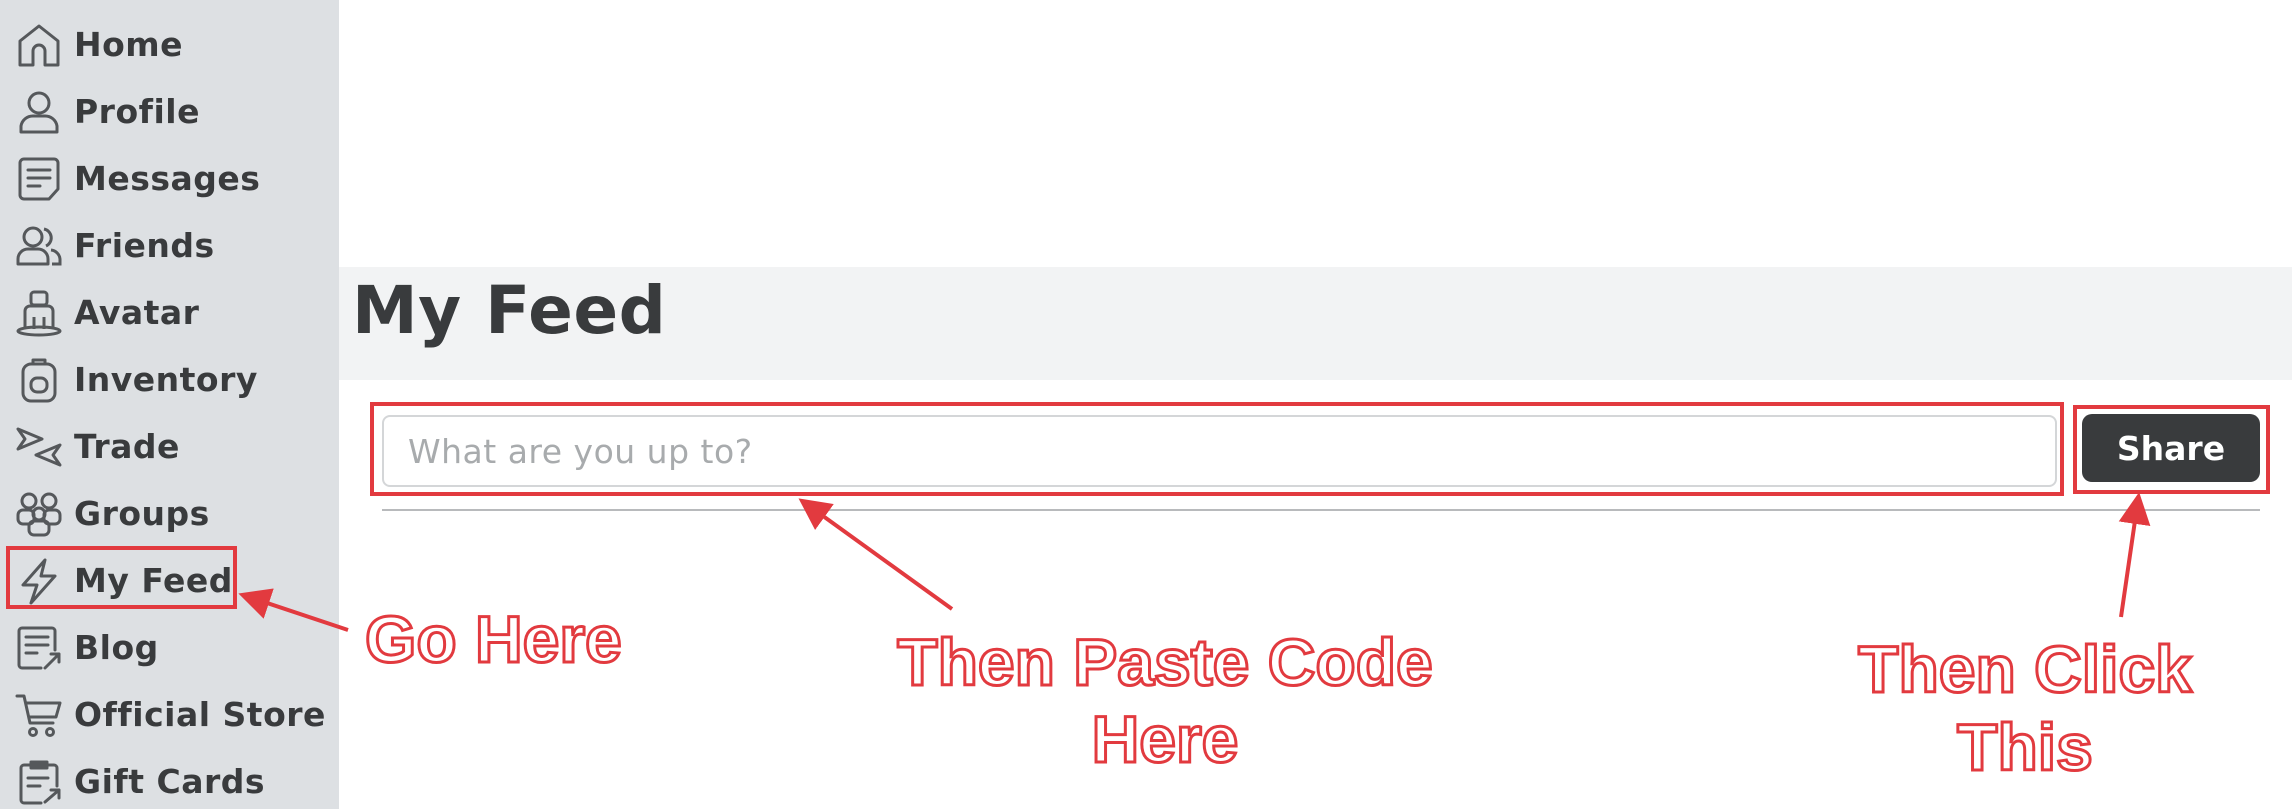  I want to click on groups-icon, so click(39, 514).